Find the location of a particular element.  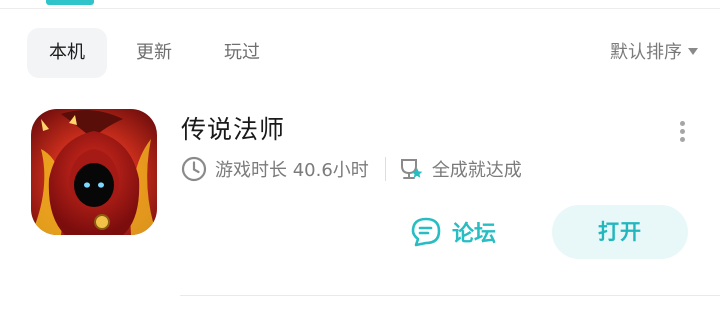

trophy-icon is located at coordinates (411, 169).